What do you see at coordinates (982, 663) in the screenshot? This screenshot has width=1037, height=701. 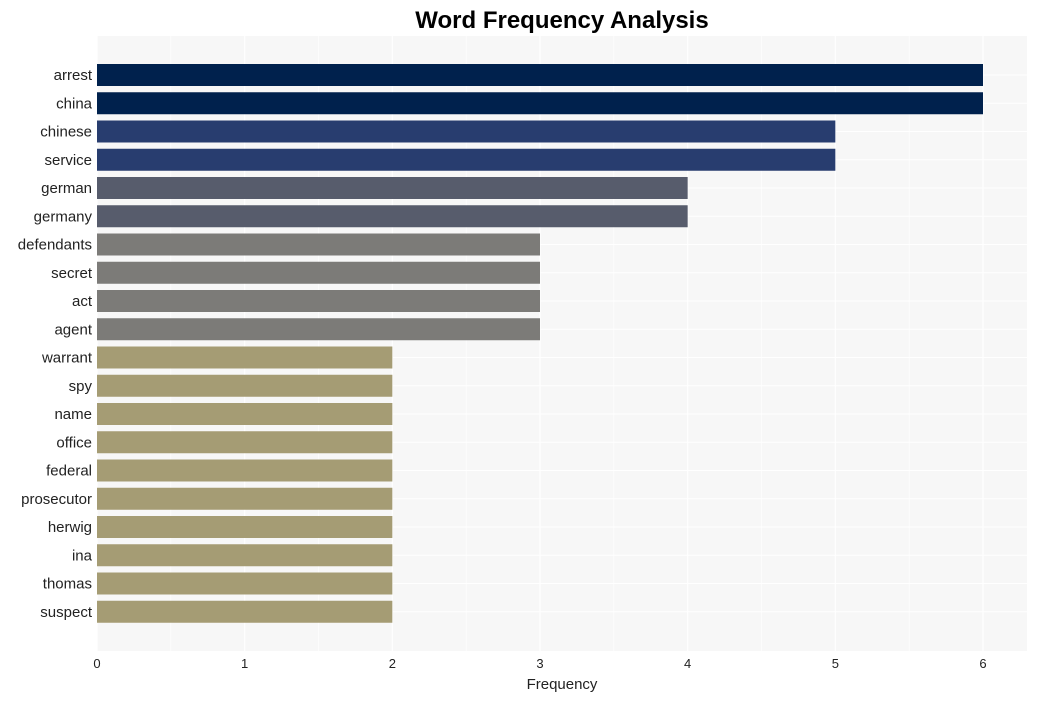 I see `x-tick-6: 6` at bounding box center [982, 663].